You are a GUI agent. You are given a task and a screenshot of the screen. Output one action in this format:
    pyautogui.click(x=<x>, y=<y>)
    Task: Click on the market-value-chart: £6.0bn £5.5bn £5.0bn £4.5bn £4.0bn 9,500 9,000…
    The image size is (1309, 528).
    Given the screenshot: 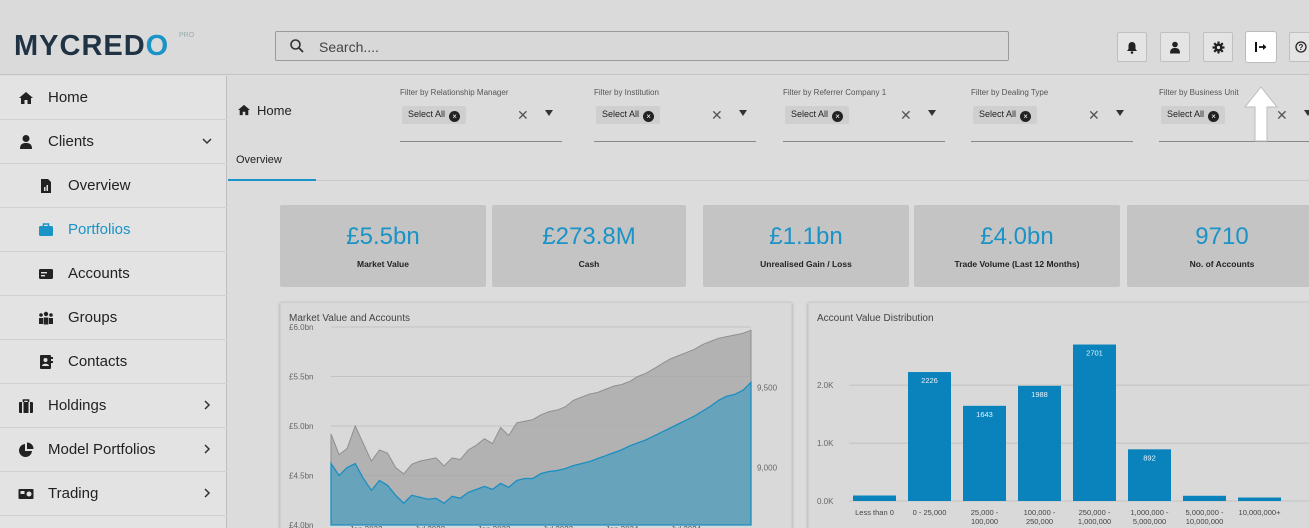 What is the action you would take?
    pyautogui.click(x=533, y=425)
    